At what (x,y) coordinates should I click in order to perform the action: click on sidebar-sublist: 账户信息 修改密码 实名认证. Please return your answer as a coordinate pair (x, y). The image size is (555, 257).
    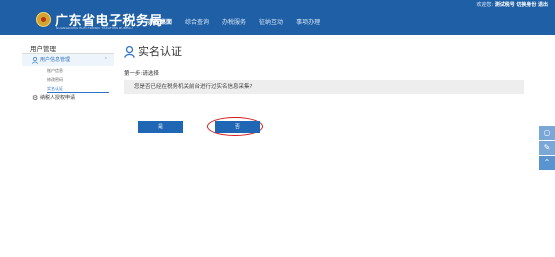
    Looking at the image, I should click on (68, 79).